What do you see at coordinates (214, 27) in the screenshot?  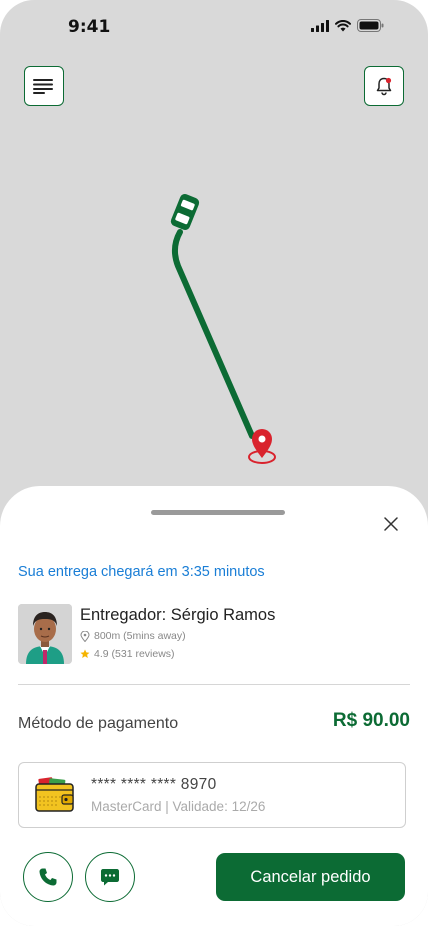 I see `status-bar: 9:41` at bounding box center [214, 27].